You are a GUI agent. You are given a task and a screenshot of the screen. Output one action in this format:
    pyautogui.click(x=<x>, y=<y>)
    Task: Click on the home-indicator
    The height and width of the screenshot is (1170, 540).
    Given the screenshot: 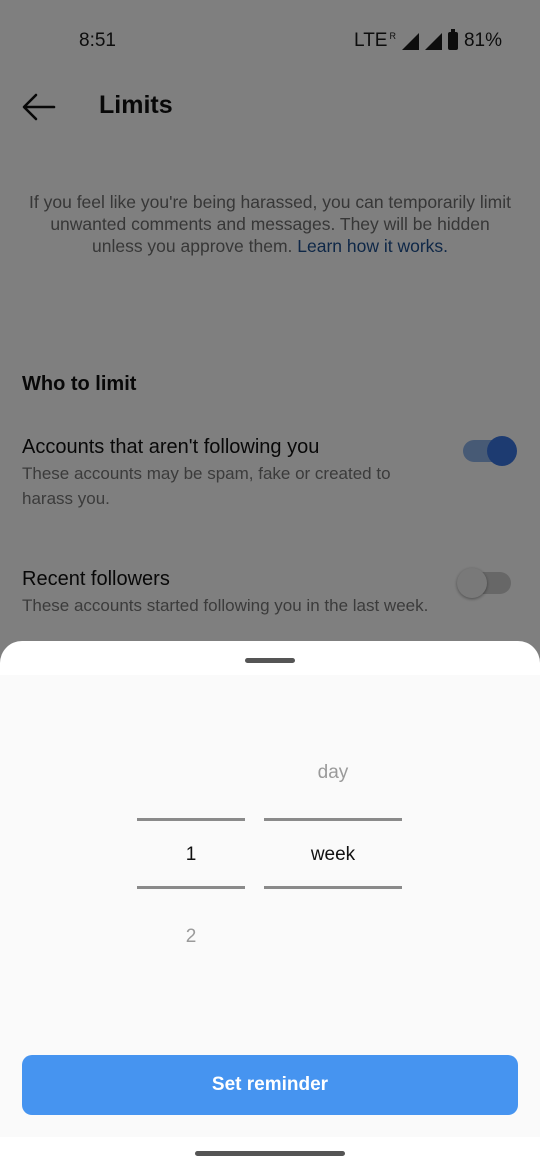 What is the action you would take?
    pyautogui.click(x=270, y=1153)
    